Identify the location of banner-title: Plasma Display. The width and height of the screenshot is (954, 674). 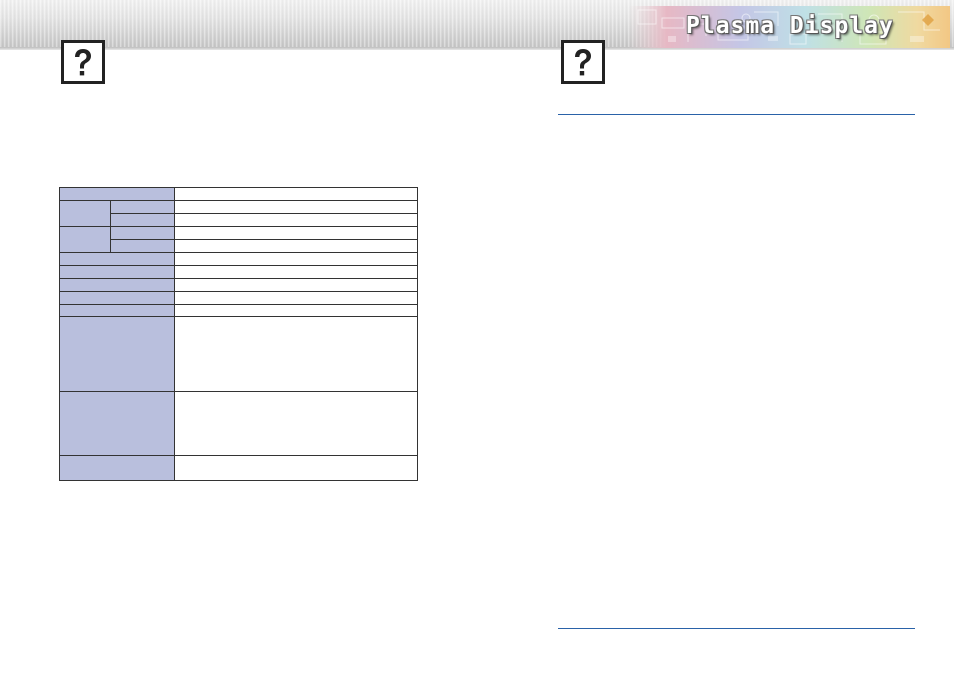
(790, 26).